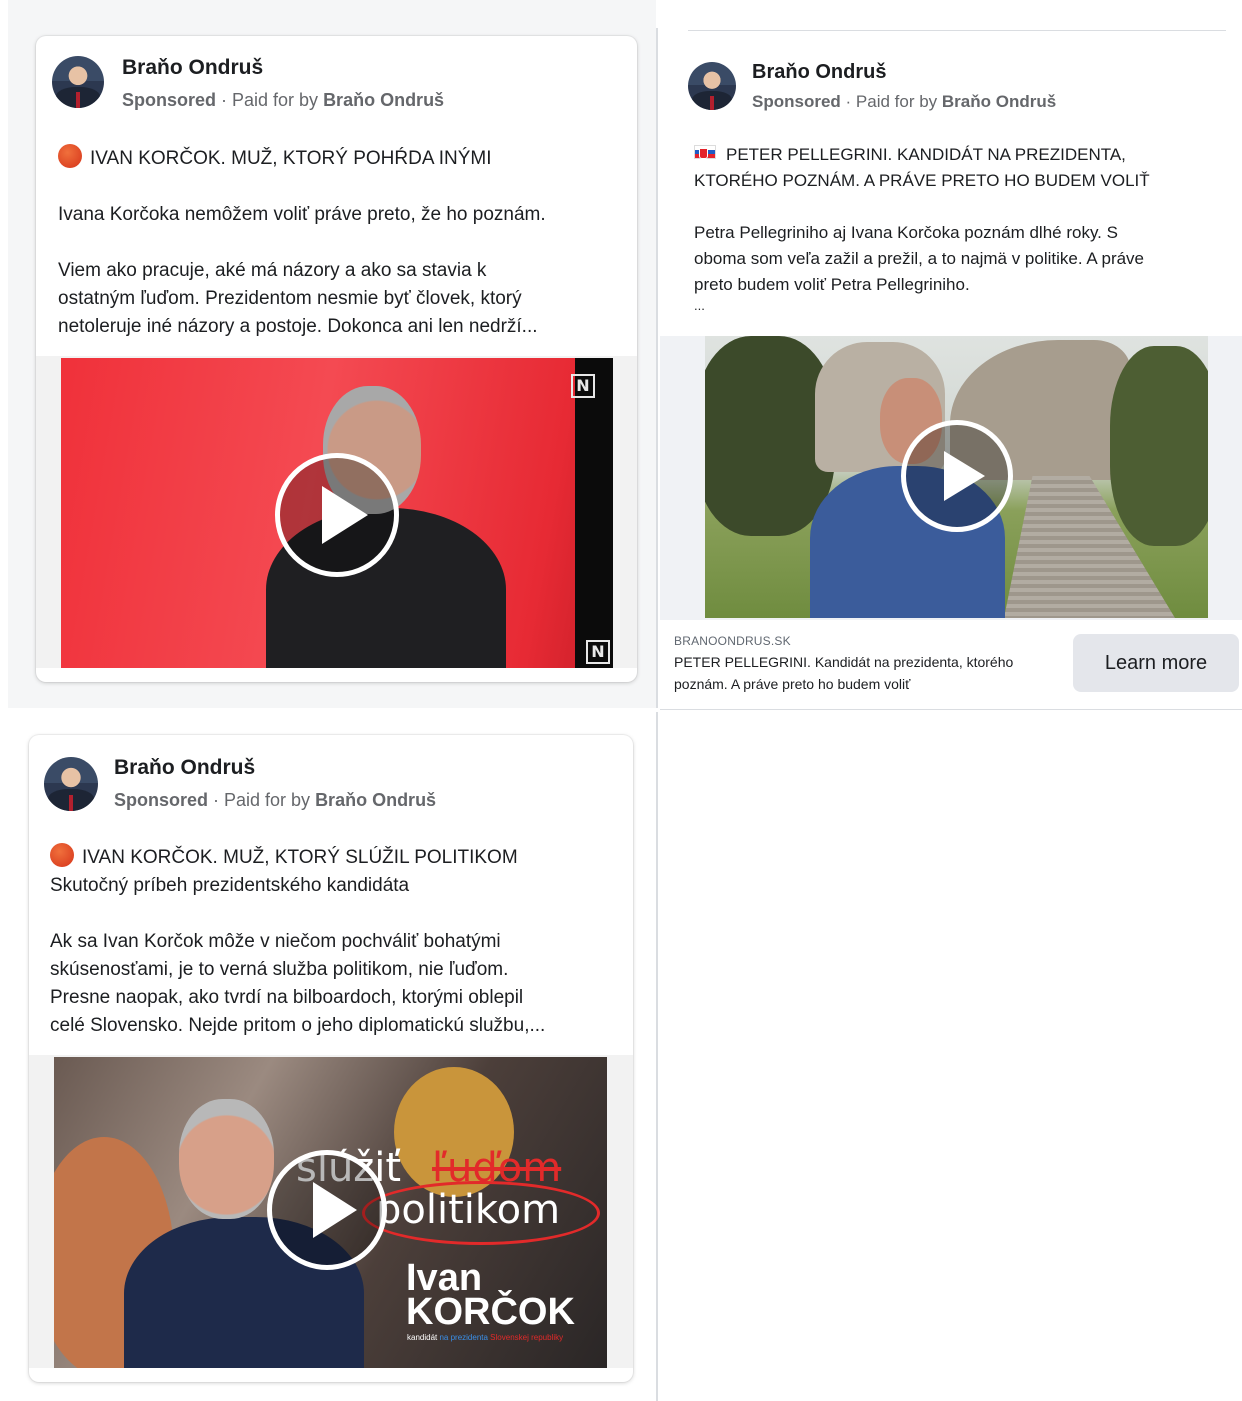 The image size is (1242, 1401). Describe the element at coordinates (712, 86) in the screenshot. I see `ad2-avatar` at that location.